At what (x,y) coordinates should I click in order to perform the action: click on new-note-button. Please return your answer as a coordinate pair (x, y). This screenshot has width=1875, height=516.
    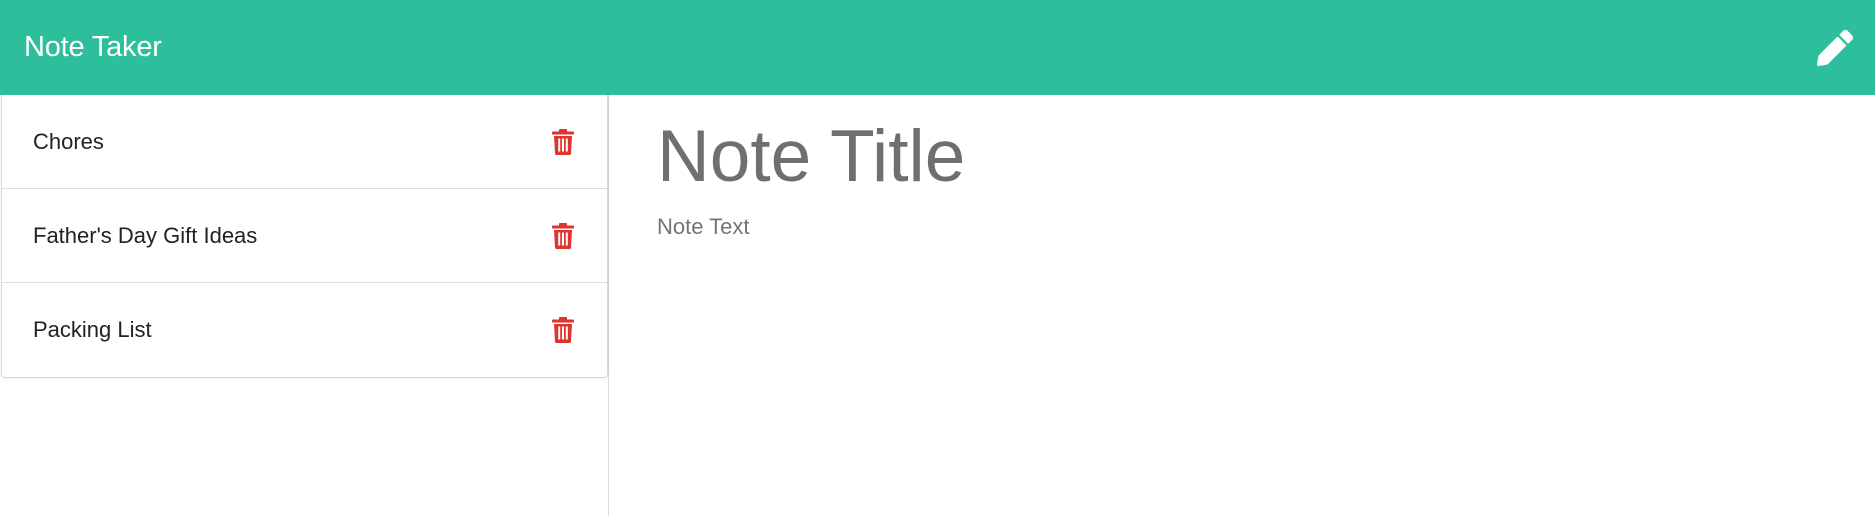
    Looking at the image, I should click on (1835, 48).